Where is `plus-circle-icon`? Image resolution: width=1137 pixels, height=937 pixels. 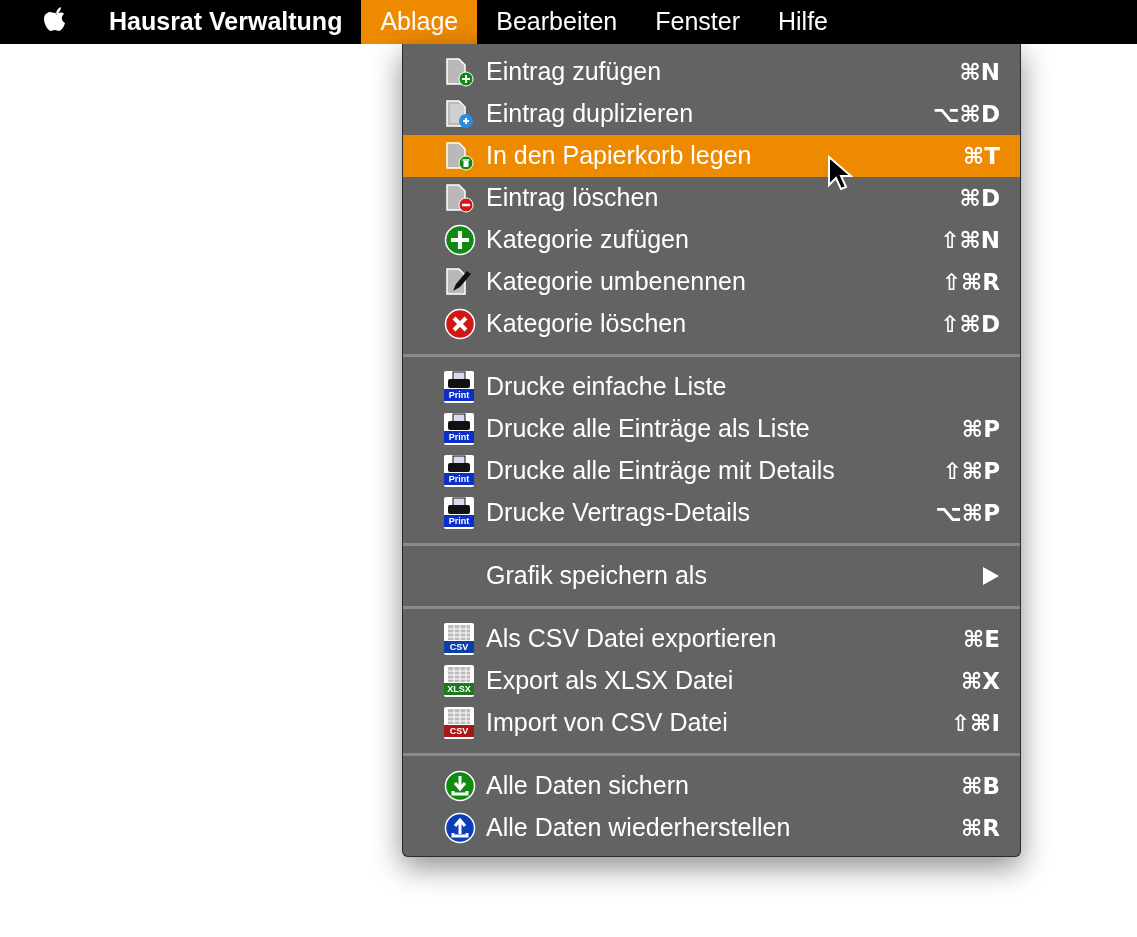 plus-circle-icon is located at coordinates (460, 240).